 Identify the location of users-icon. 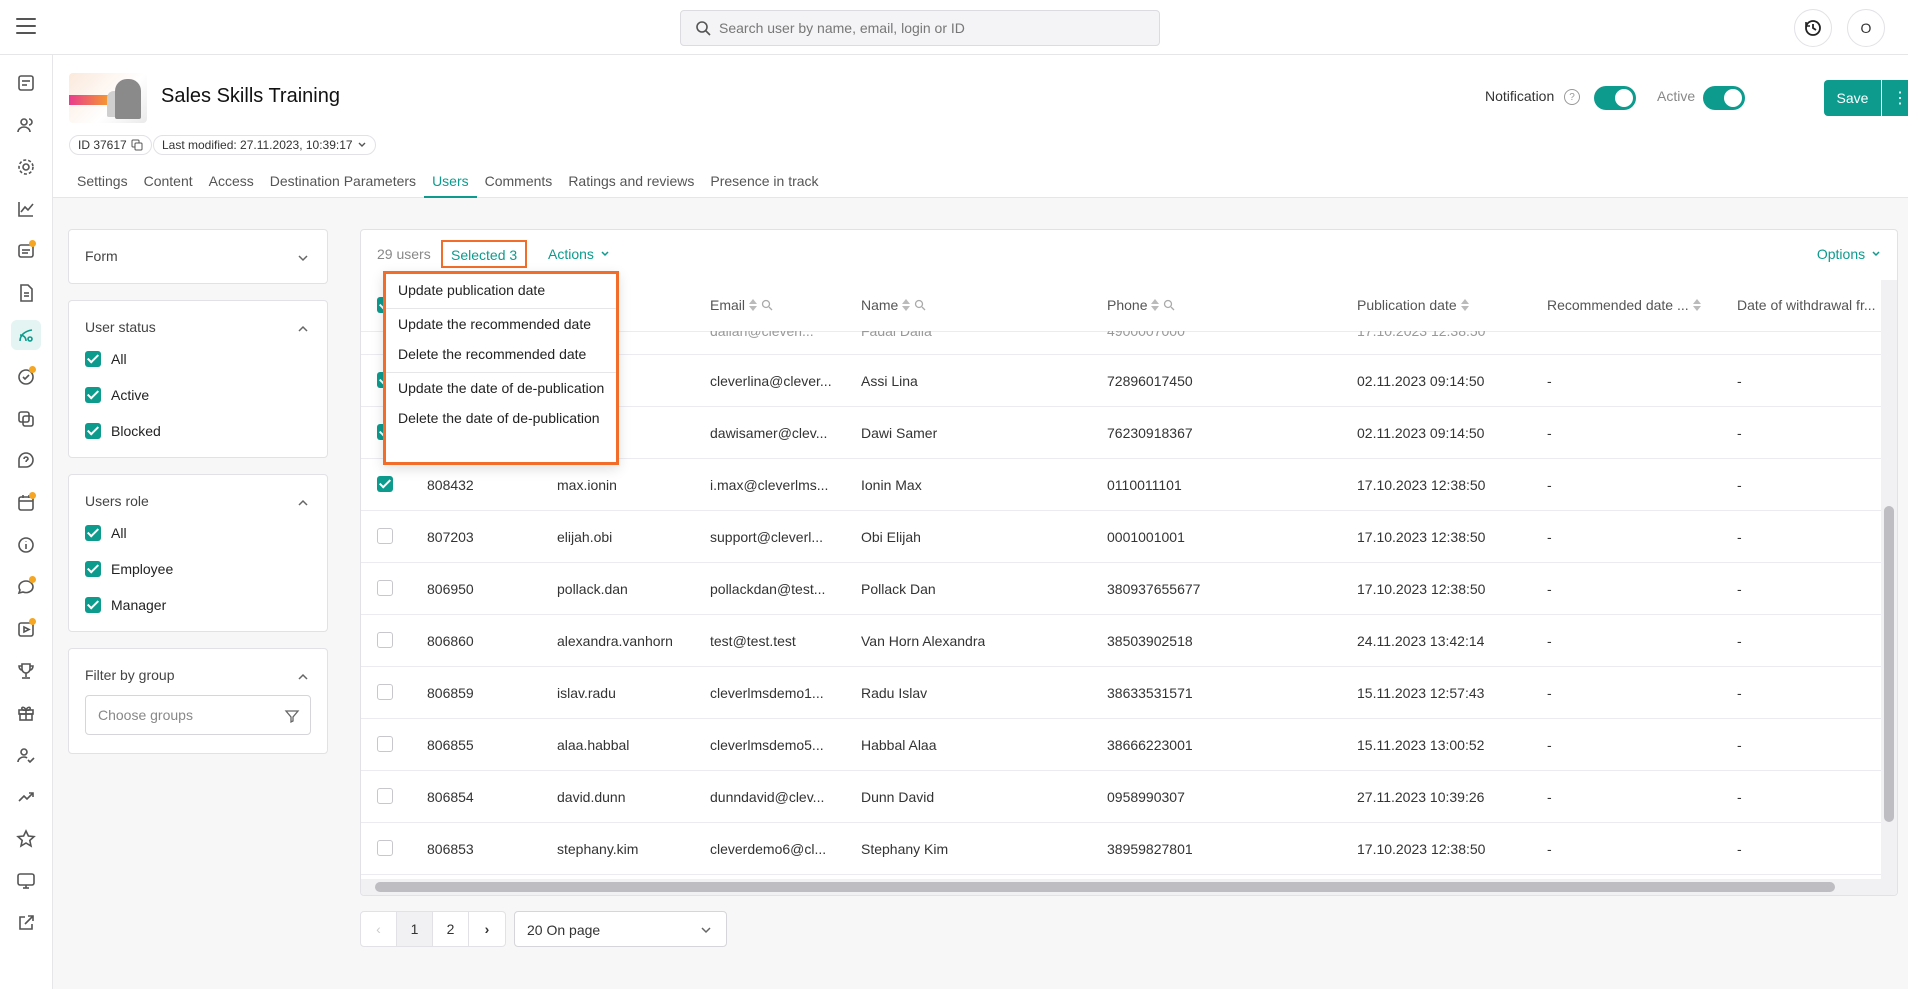
(26, 125).